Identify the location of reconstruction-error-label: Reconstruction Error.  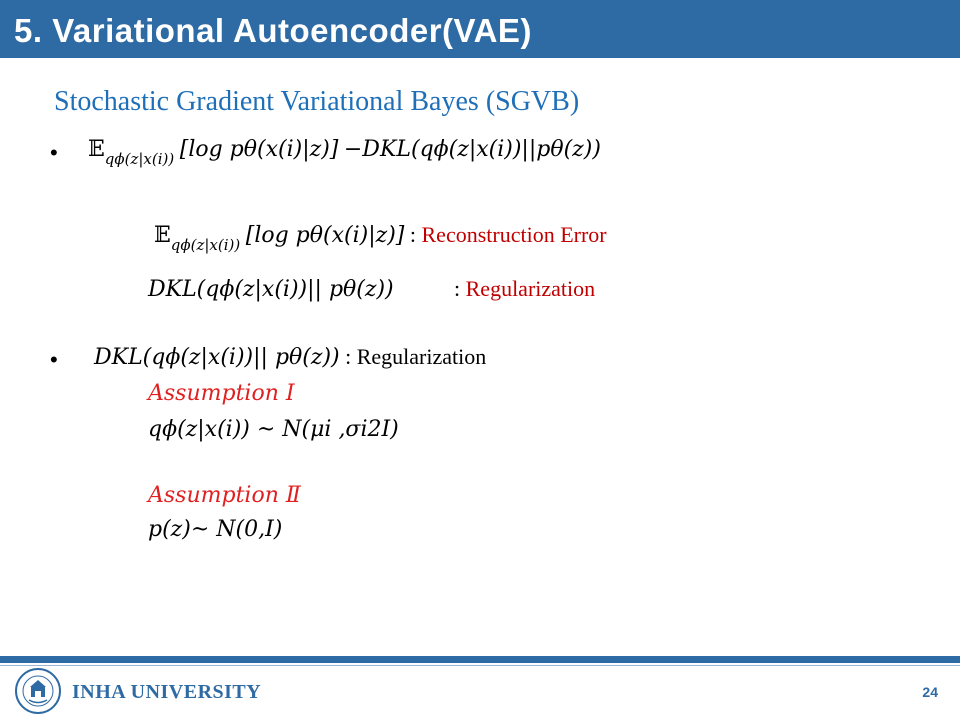
(514, 234).